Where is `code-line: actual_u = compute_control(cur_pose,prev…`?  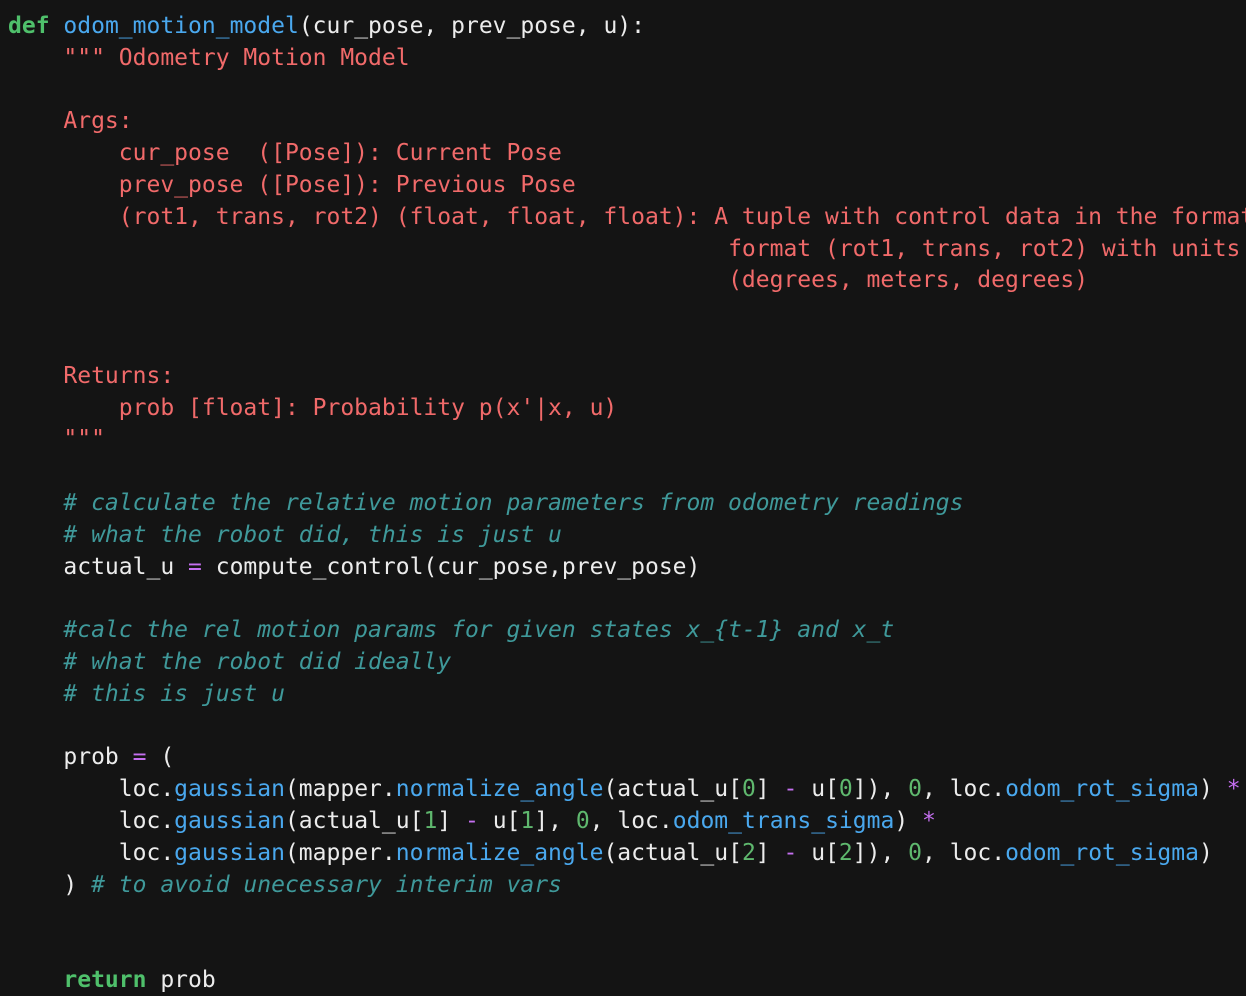 code-line: actual_u = compute_control(cur_pose,prev… is located at coordinates (354, 567).